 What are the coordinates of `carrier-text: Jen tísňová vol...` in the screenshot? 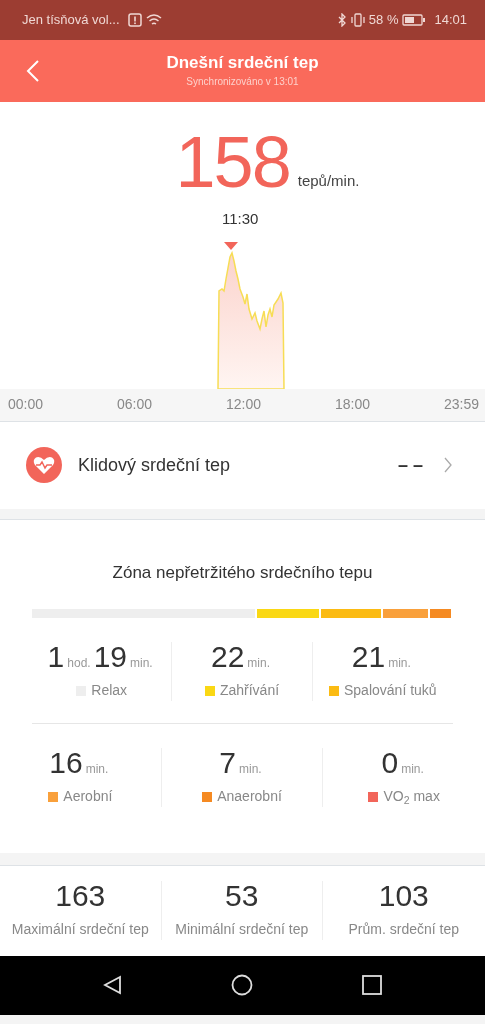 It's located at (71, 20).